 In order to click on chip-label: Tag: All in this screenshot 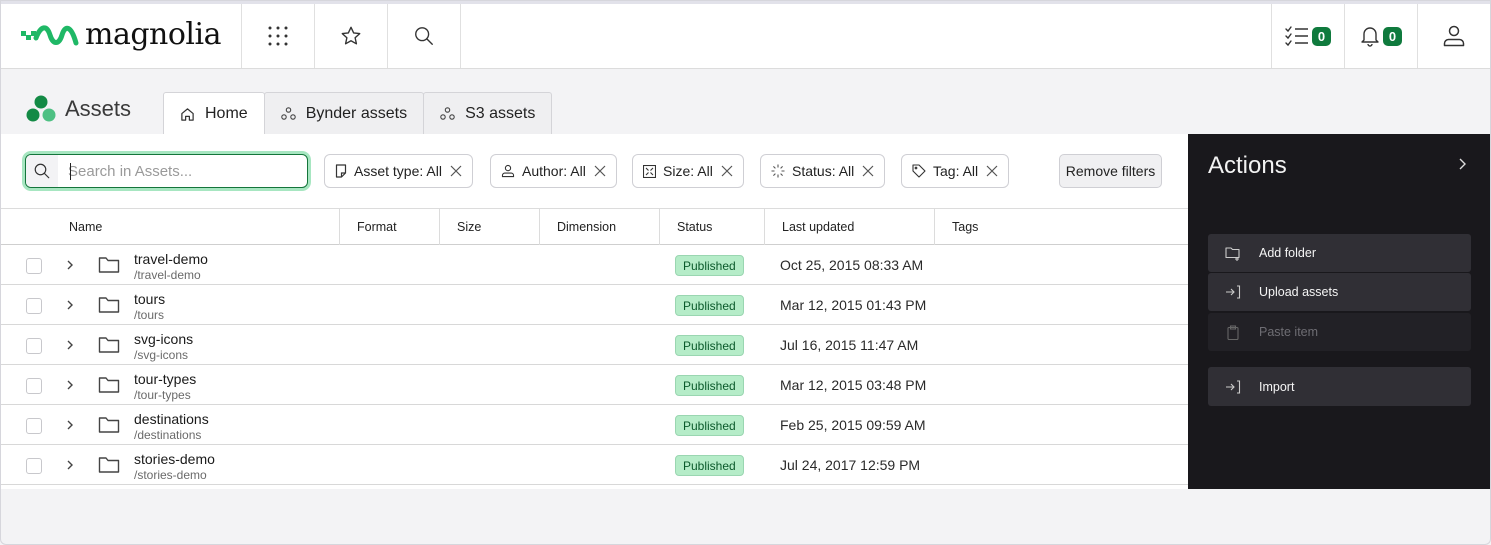, I will do `click(956, 171)`.